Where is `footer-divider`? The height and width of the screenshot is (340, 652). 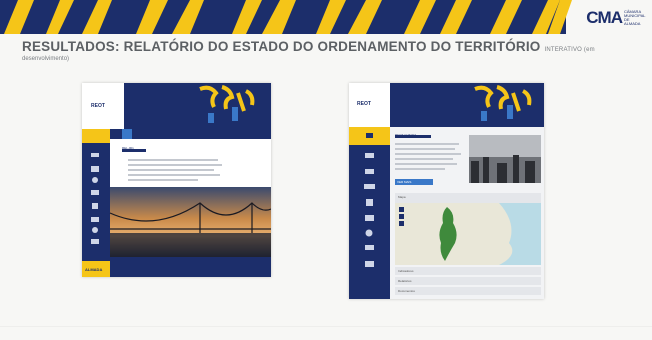 footer-divider is located at coordinates (326, 326).